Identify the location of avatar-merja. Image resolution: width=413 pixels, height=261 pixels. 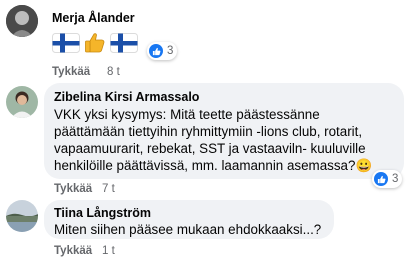
(22, 21).